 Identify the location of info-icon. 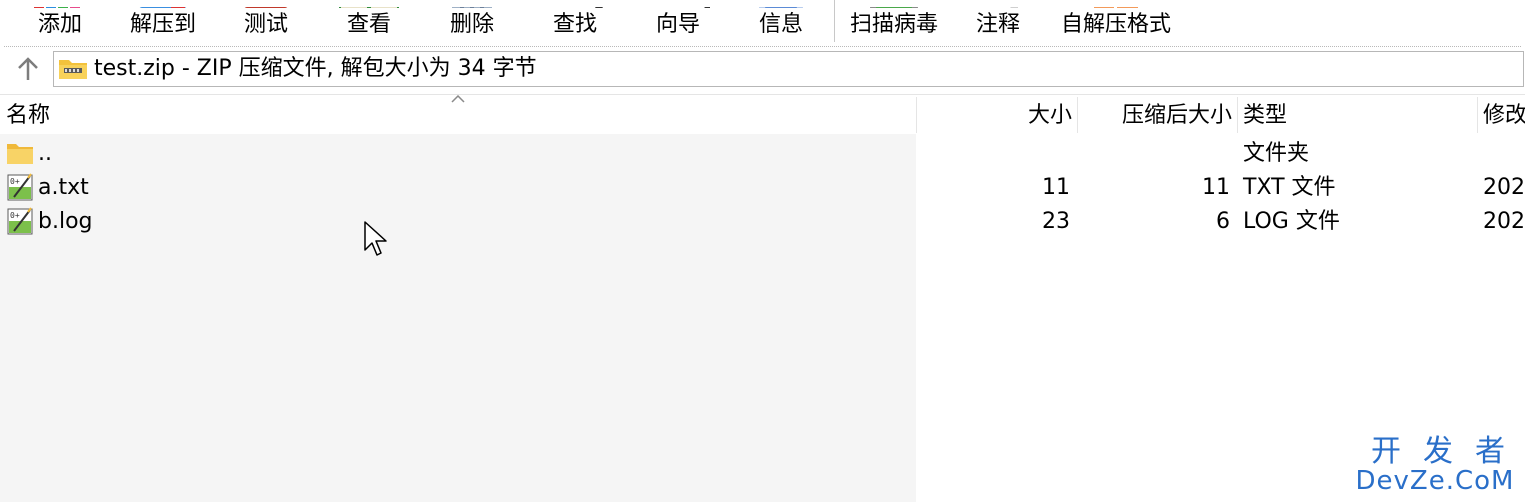
(781, 4).